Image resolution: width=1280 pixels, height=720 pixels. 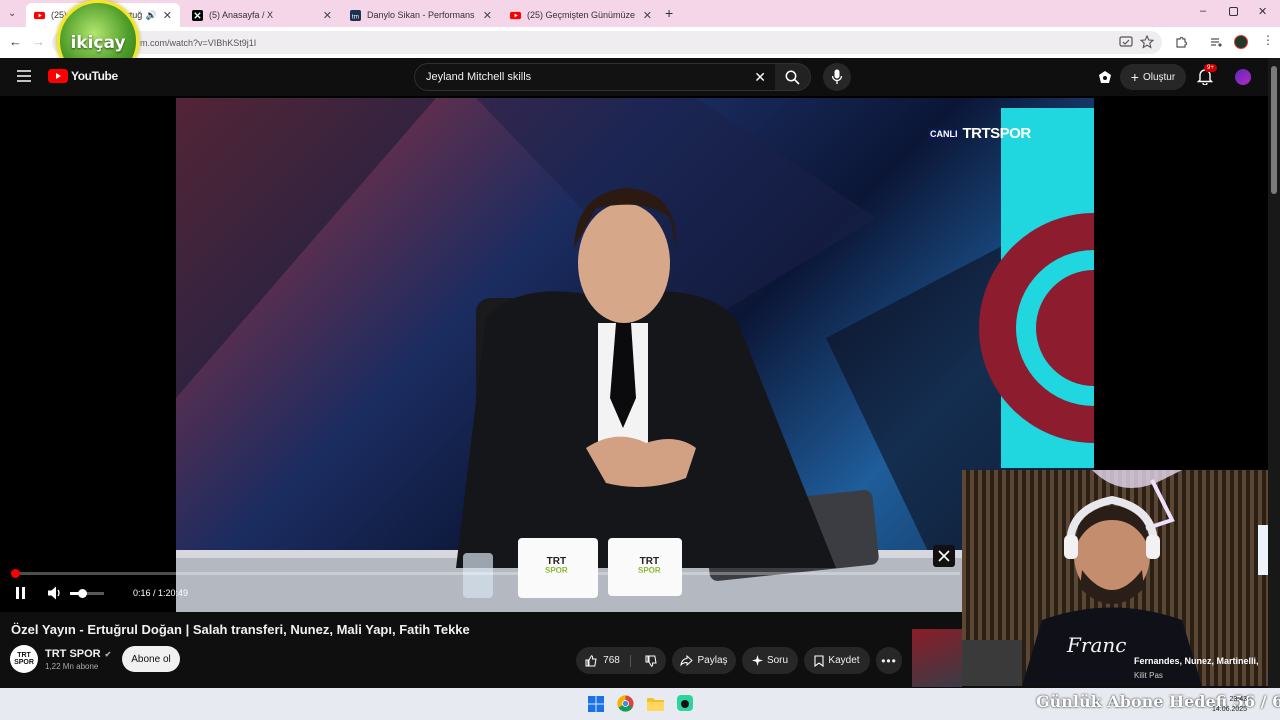 I want to click on thumbs-up-icon, so click(x=591, y=660).